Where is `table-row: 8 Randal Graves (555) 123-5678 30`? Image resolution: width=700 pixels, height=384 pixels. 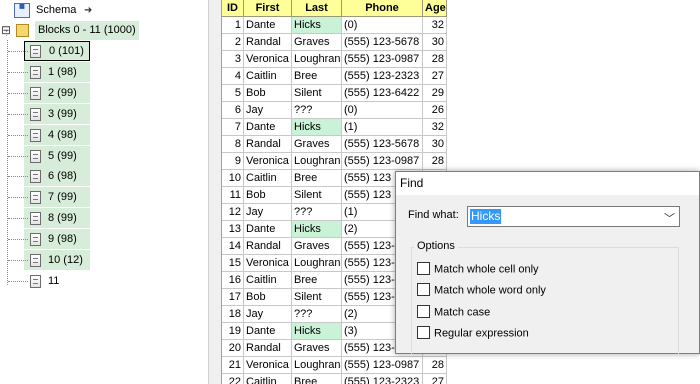 table-row: 8 Randal Graves (555) 123-5678 30 is located at coordinates (461, 144).